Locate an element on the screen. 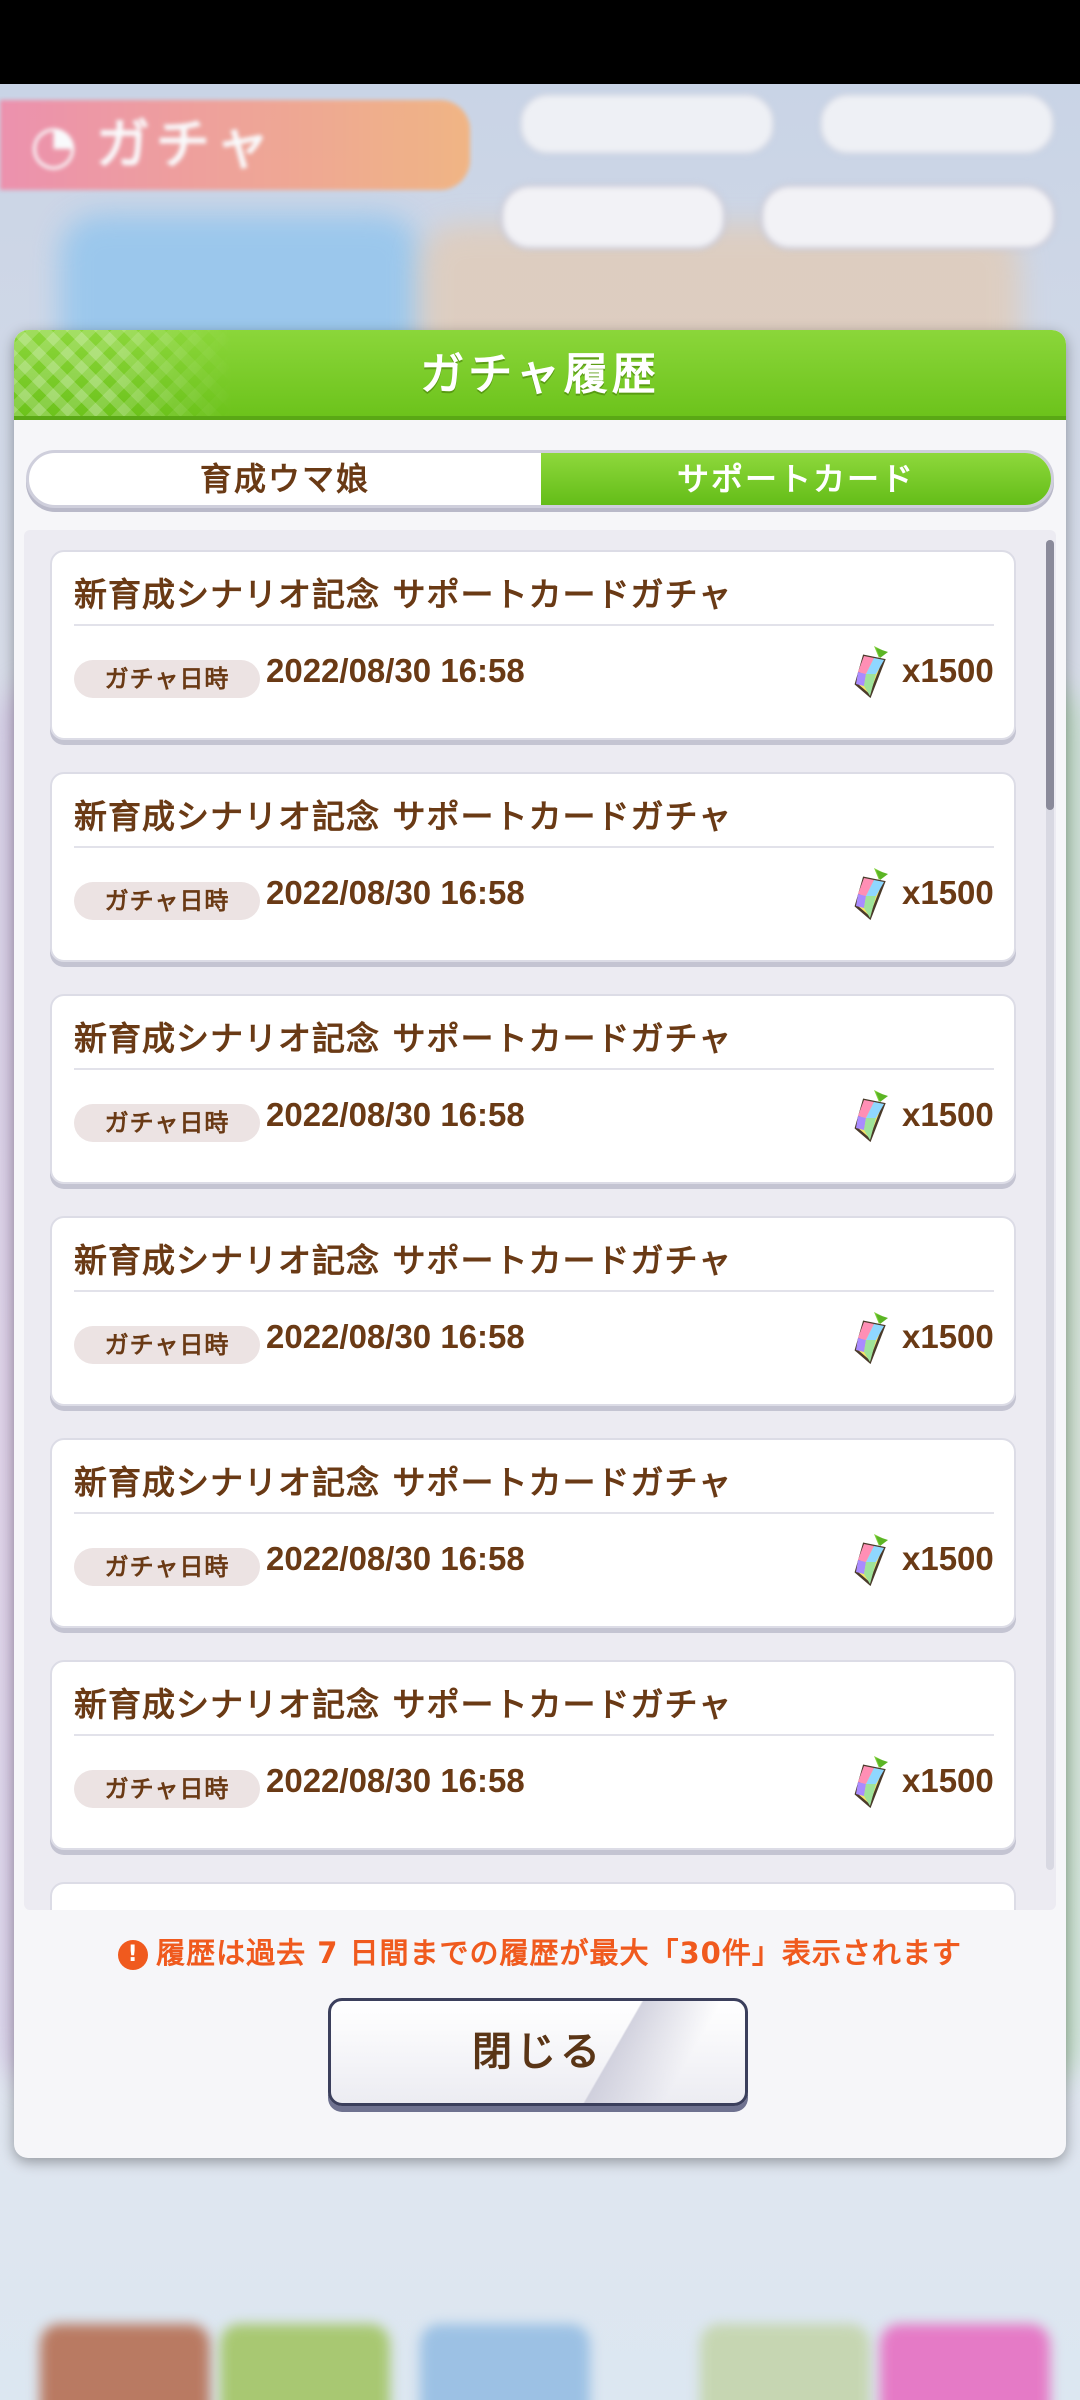  tab-training-uma: 育成ウマ娘 is located at coordinates (285, 479).